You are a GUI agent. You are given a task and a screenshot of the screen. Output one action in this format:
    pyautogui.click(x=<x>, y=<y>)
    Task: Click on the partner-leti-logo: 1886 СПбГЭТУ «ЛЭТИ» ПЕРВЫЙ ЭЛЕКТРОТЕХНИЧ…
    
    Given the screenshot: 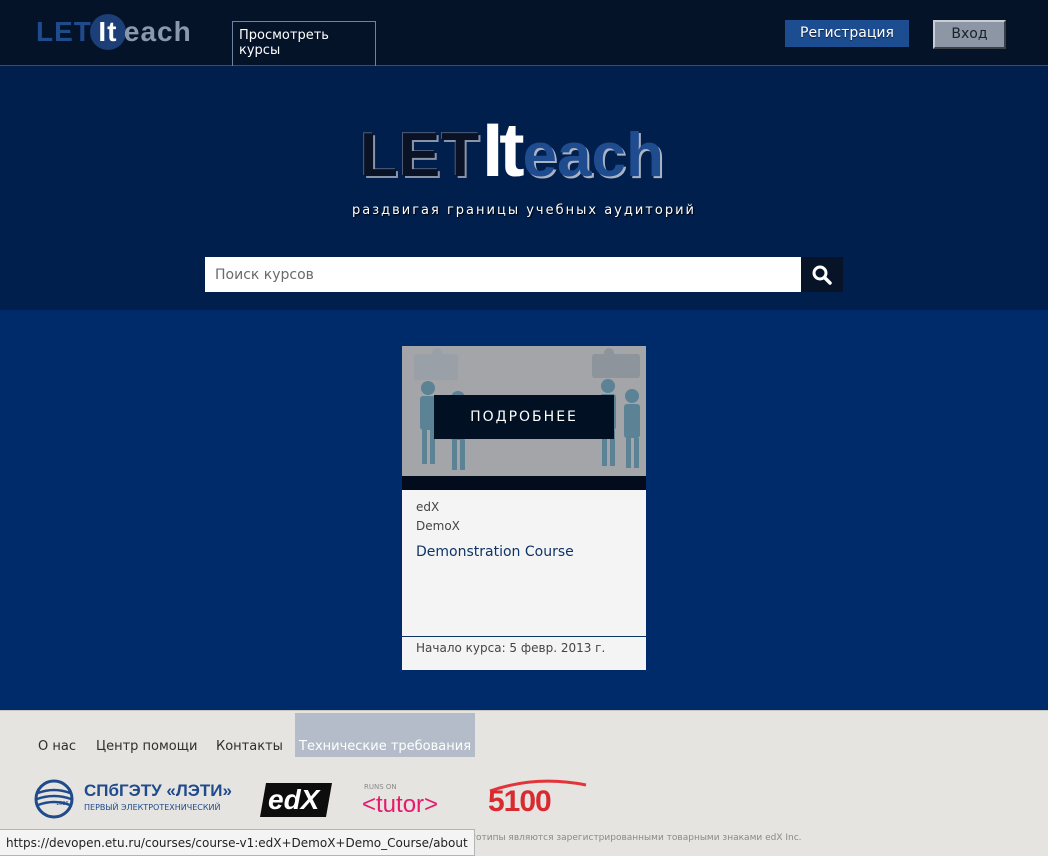 What is the action you would take?
    pyautogui.click(x=139, y=799)
    